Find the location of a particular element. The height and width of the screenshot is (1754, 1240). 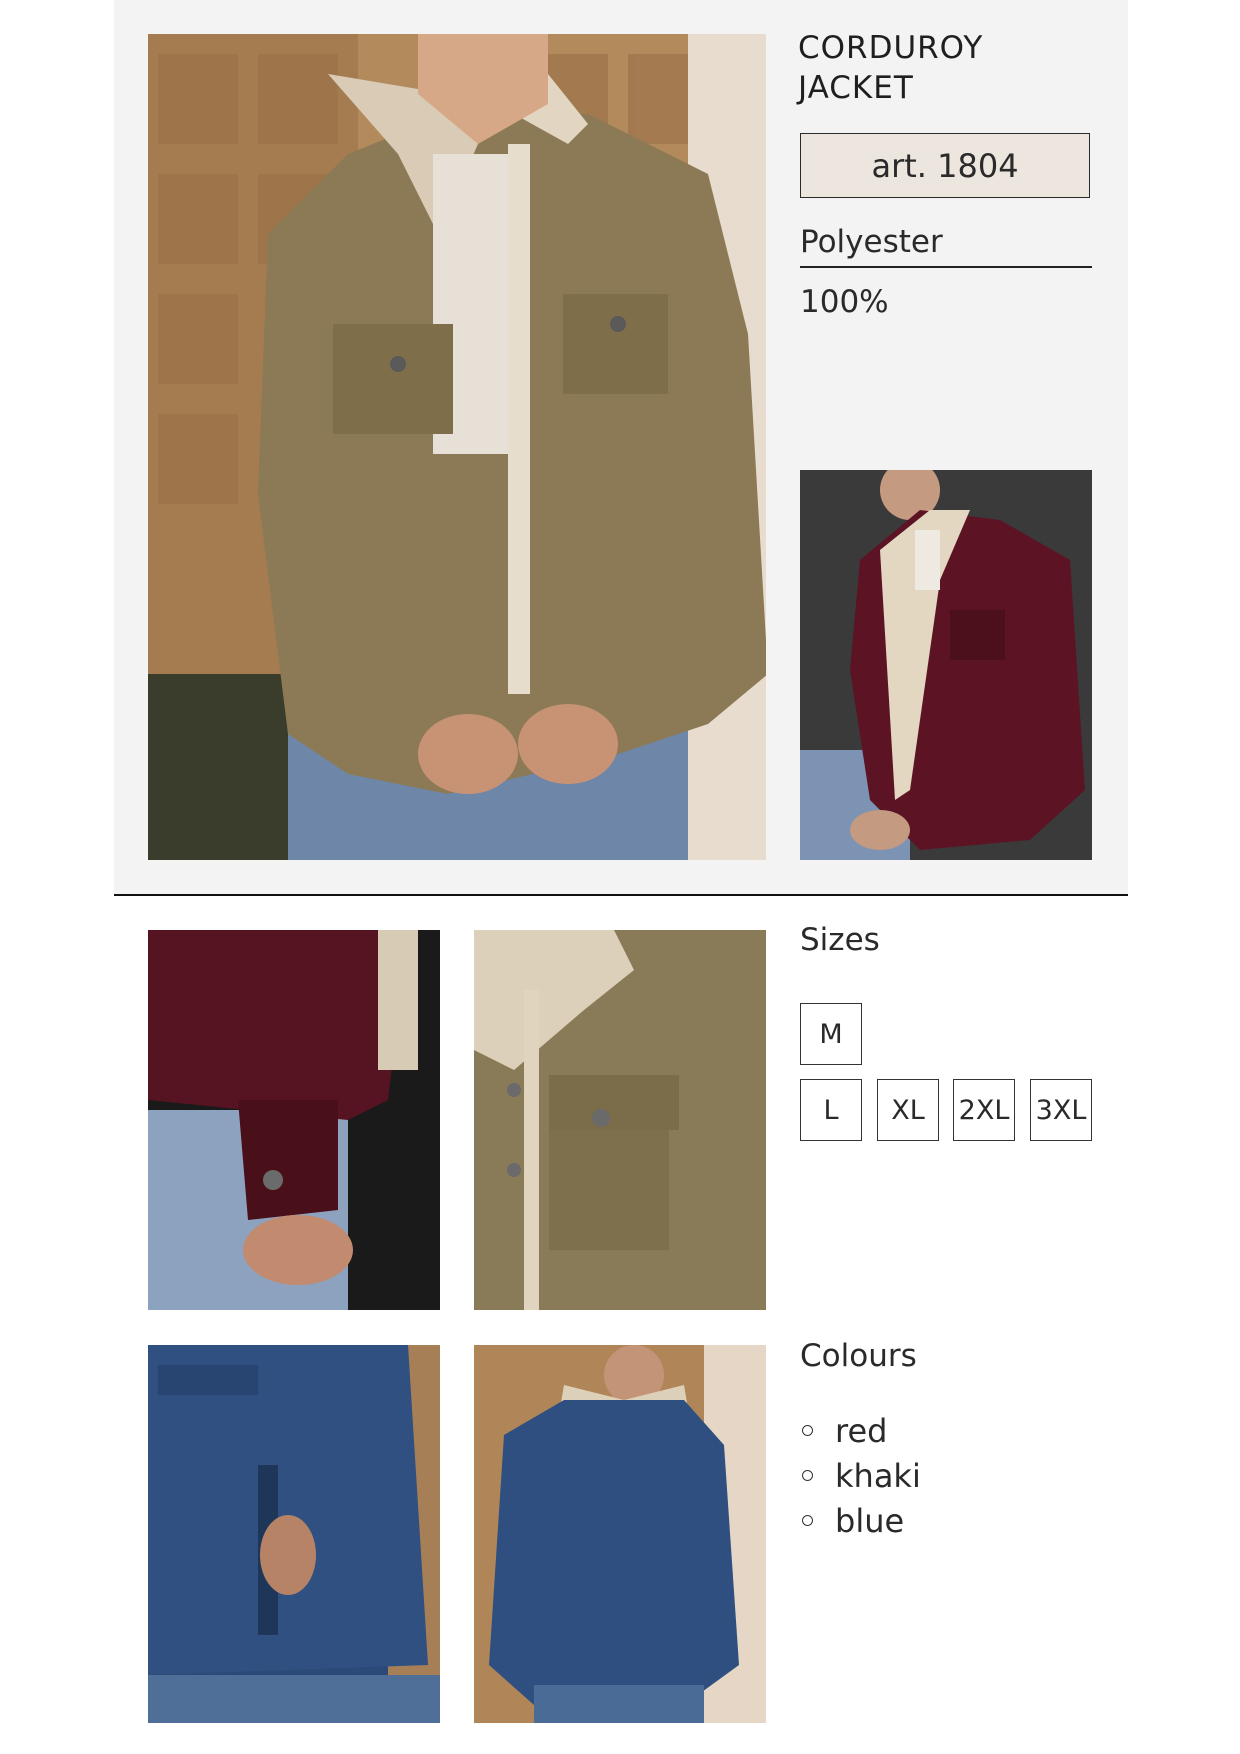

blue-jacket-back-photo is located at coordinates (620, 1534).